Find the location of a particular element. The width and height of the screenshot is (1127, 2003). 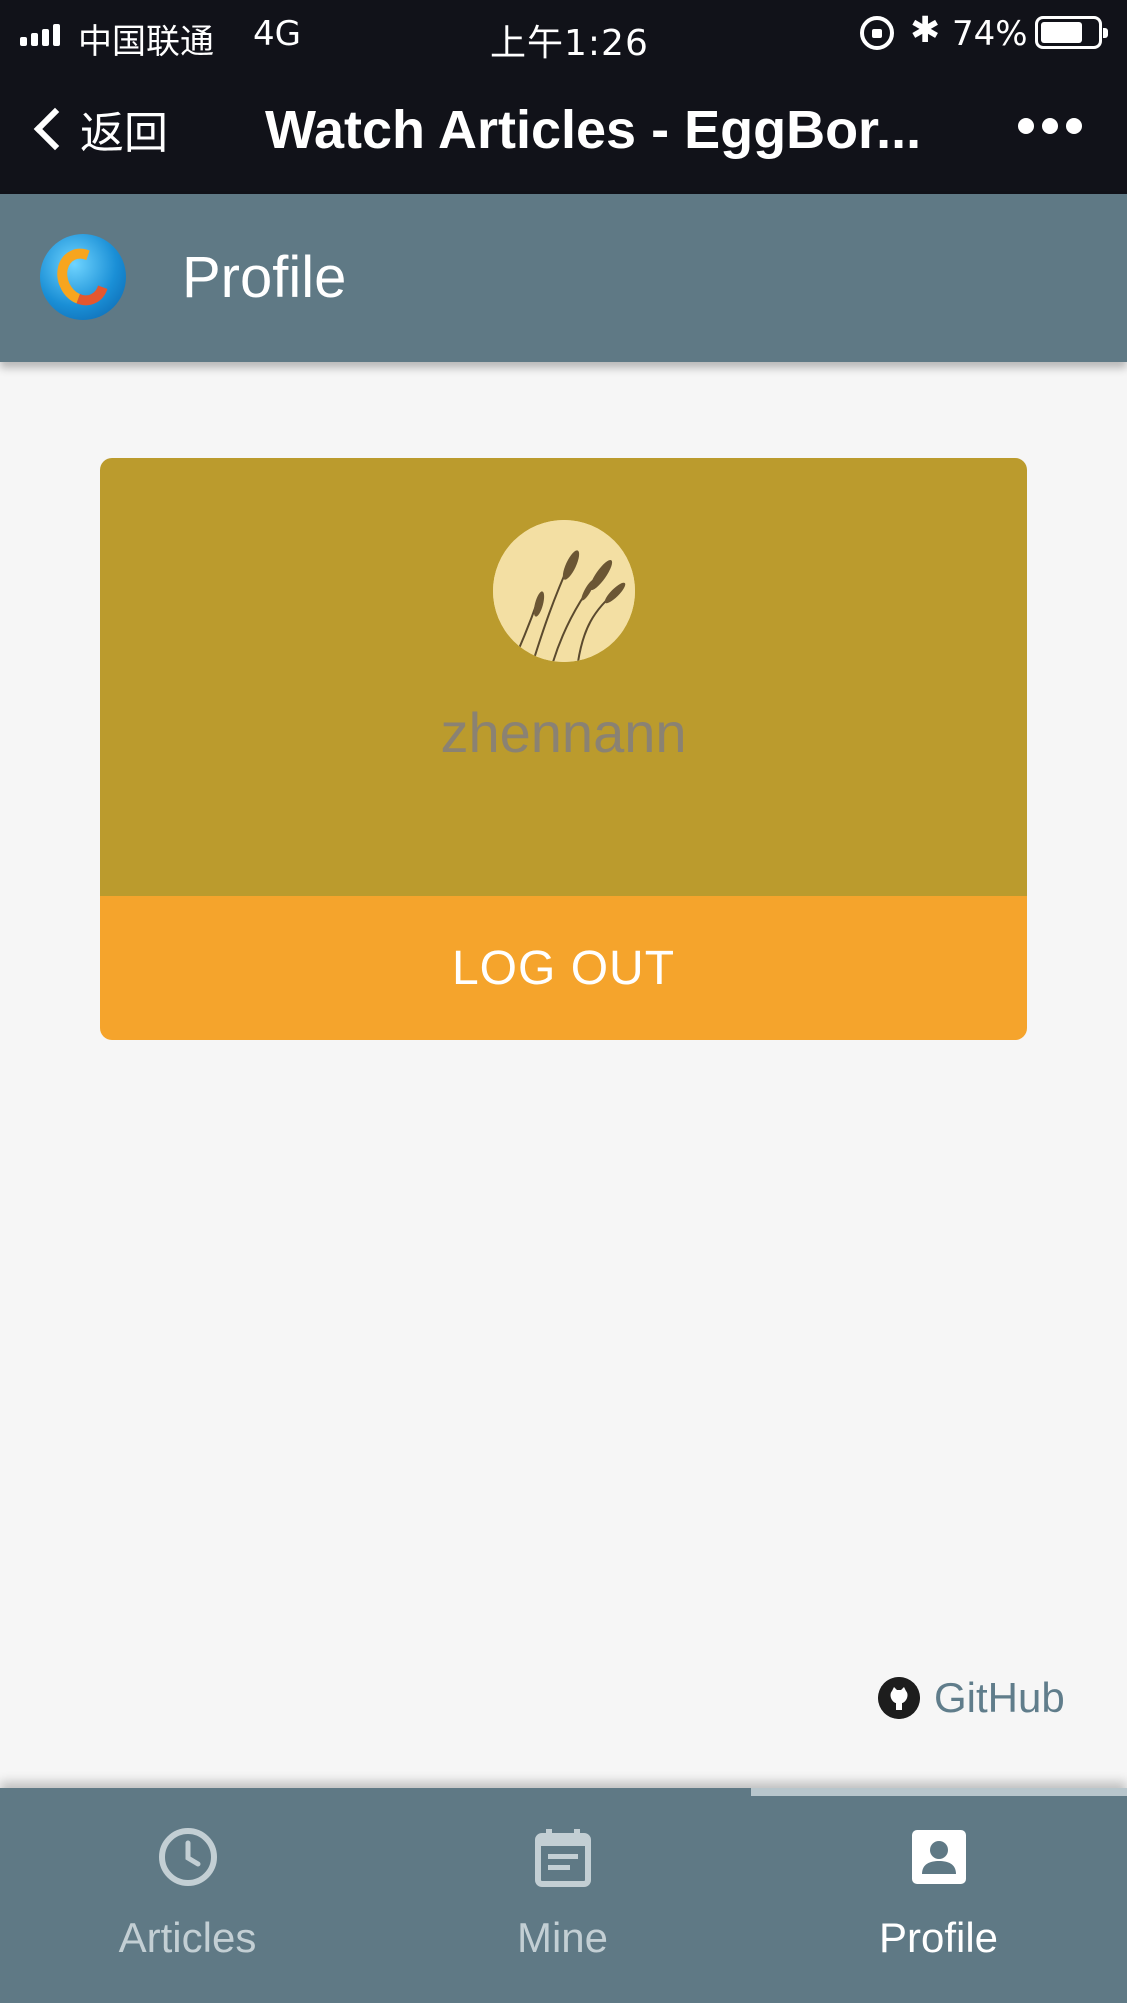

chevron-left-icon is located at coordinates (55, 129).